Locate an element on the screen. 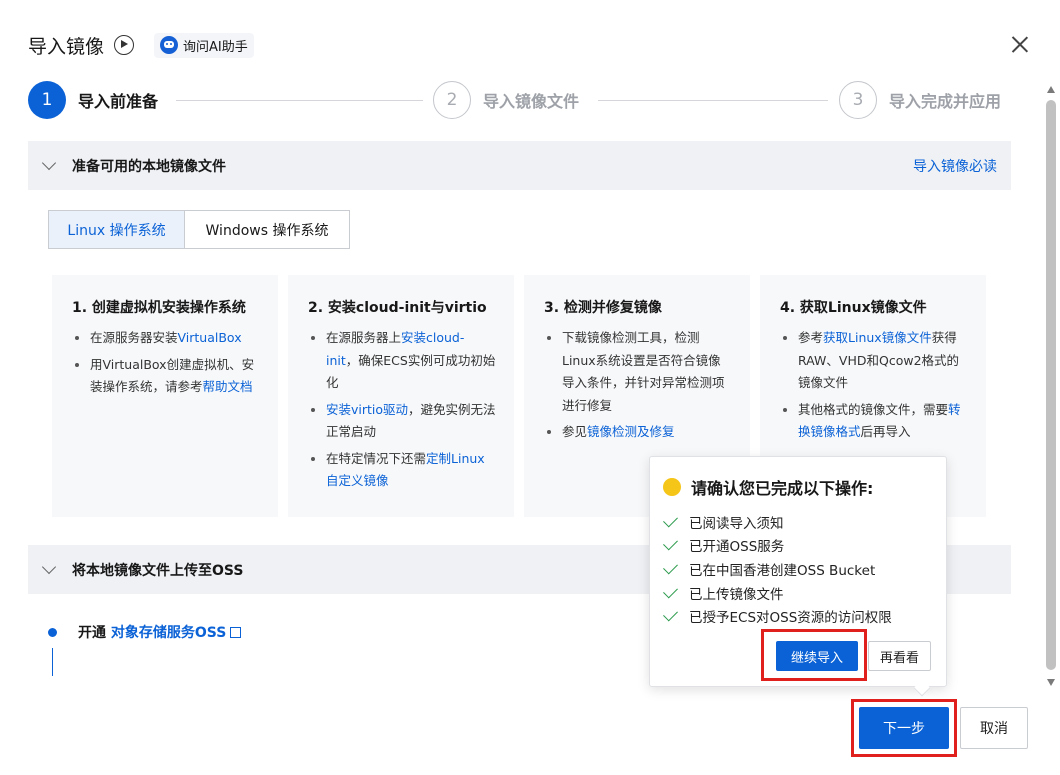 This screenshot has width=1060, height=775. bullet-text: 其他格式的镜像文件，需要 is located at coordinates (873, 409).